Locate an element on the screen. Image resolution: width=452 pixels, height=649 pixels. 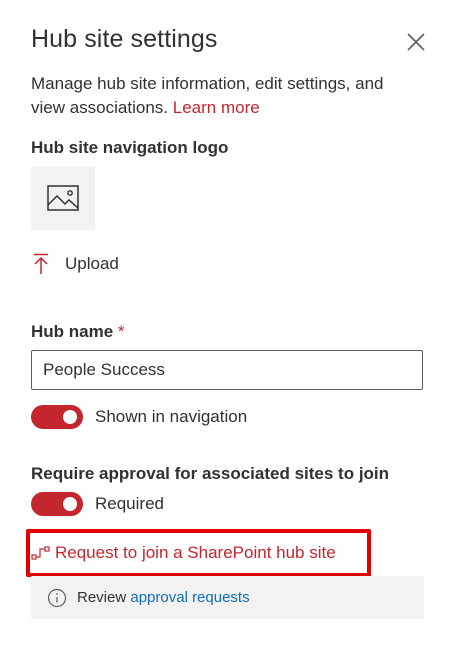
close-icon is located at coordinates (416, 42).